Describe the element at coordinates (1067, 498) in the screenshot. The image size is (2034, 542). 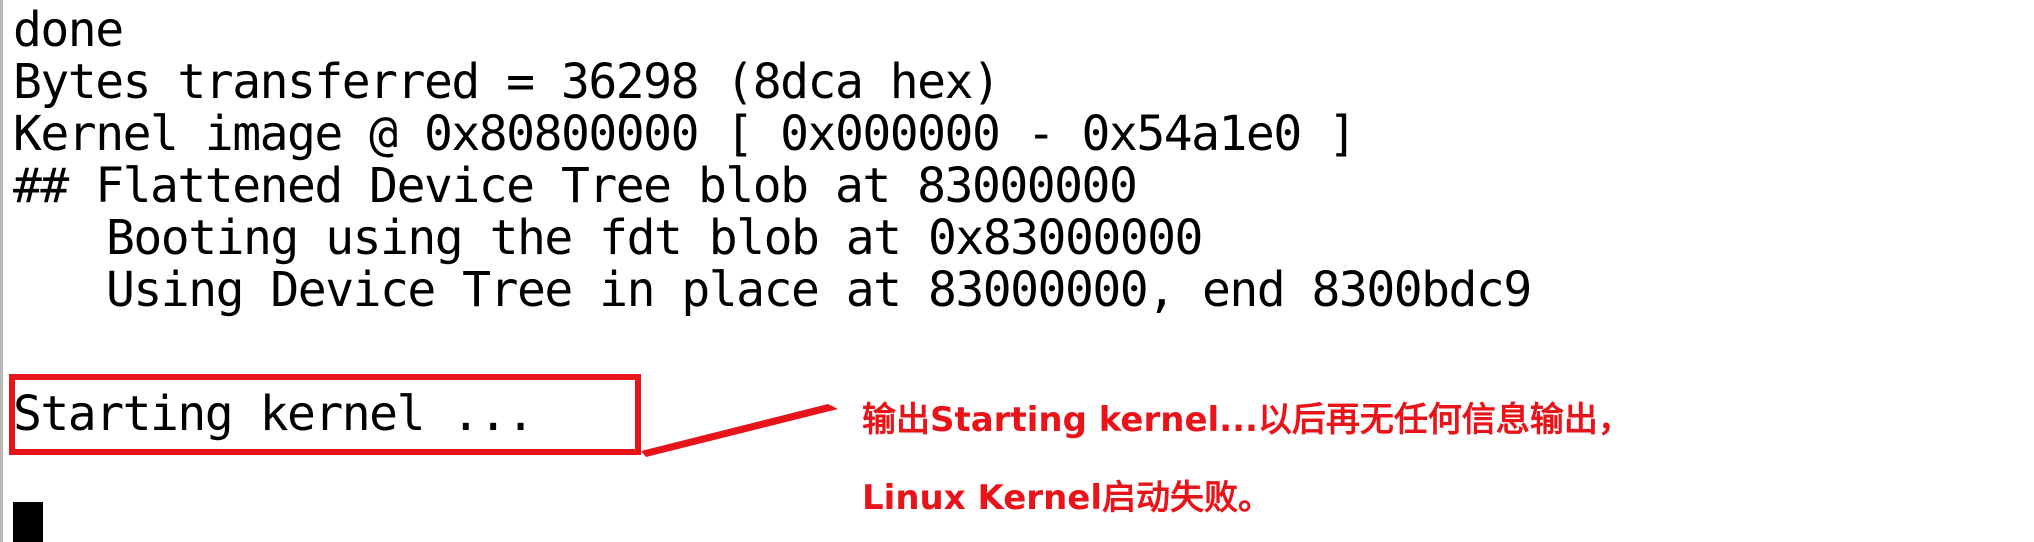
I see `annotation-text-line-2: Linux Kernel启动失败。` at that location.